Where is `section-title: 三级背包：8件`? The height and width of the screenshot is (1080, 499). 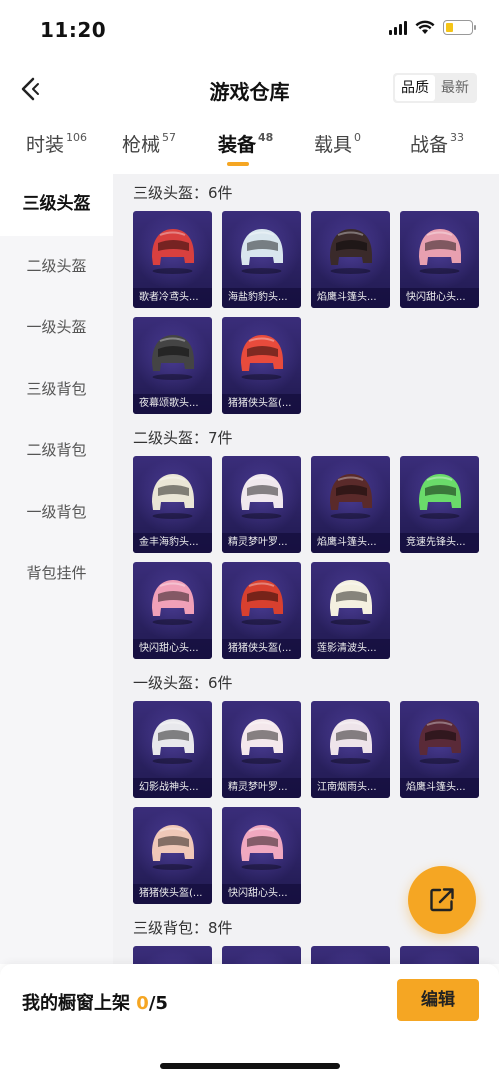 section-title: 三级背包：8件 is located at coordinates (183, 928).